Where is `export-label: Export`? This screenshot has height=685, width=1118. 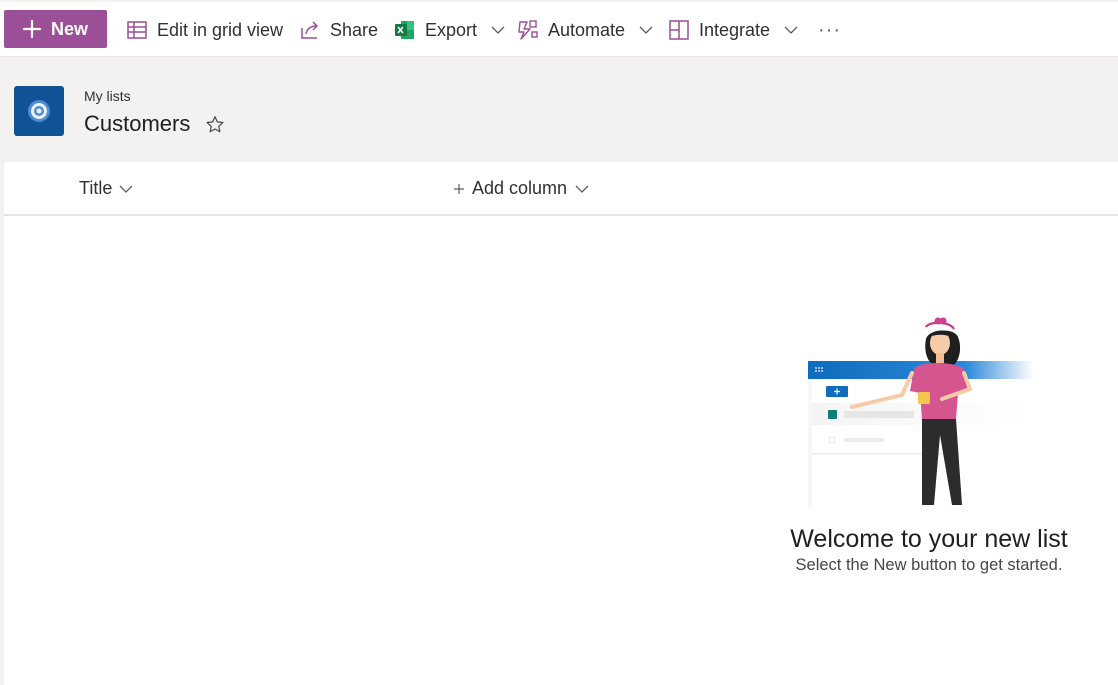 export-label: Export is located at coordinates (451, 29).